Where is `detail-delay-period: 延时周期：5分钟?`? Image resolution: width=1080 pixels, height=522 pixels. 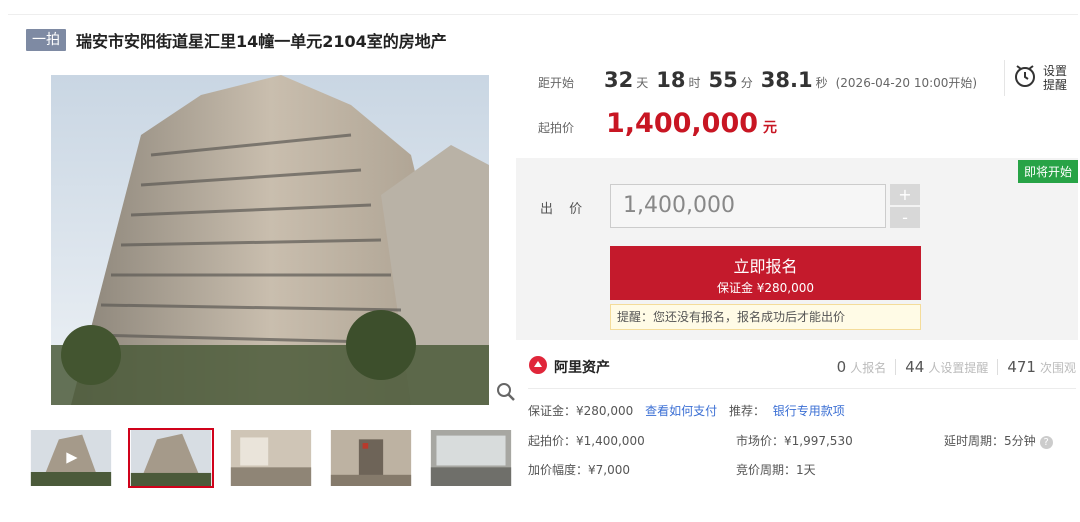 detail-delay-period: 延时周期：5分钟? is located at coordinates (998, 440).